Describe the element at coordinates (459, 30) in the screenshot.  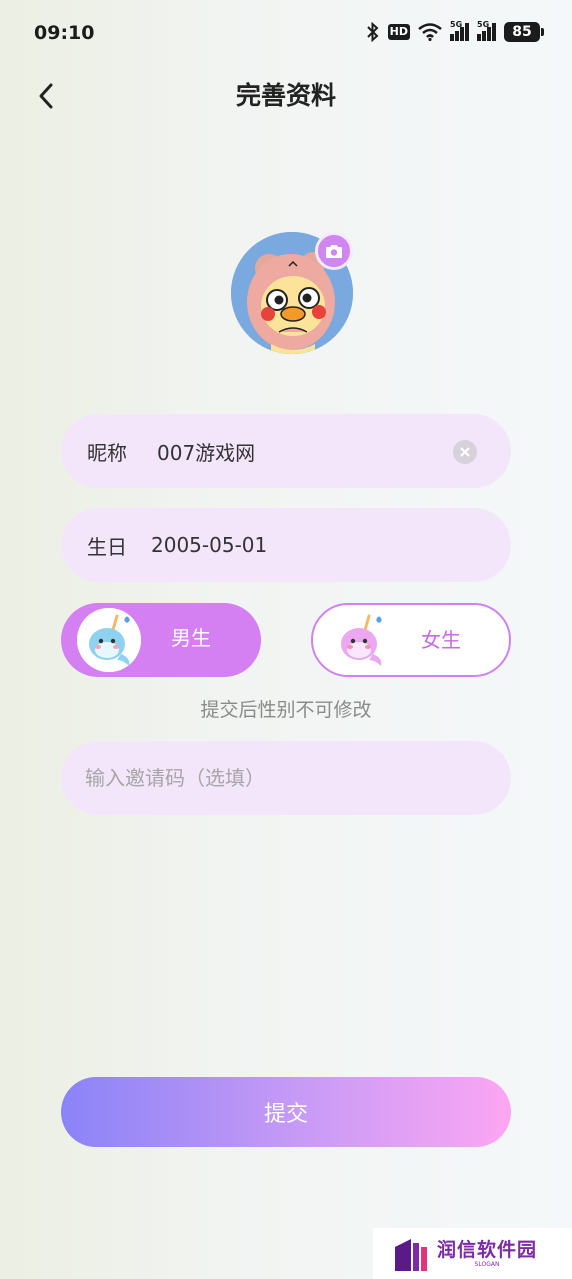
I see `signal-icon-1: 5G` at that location.